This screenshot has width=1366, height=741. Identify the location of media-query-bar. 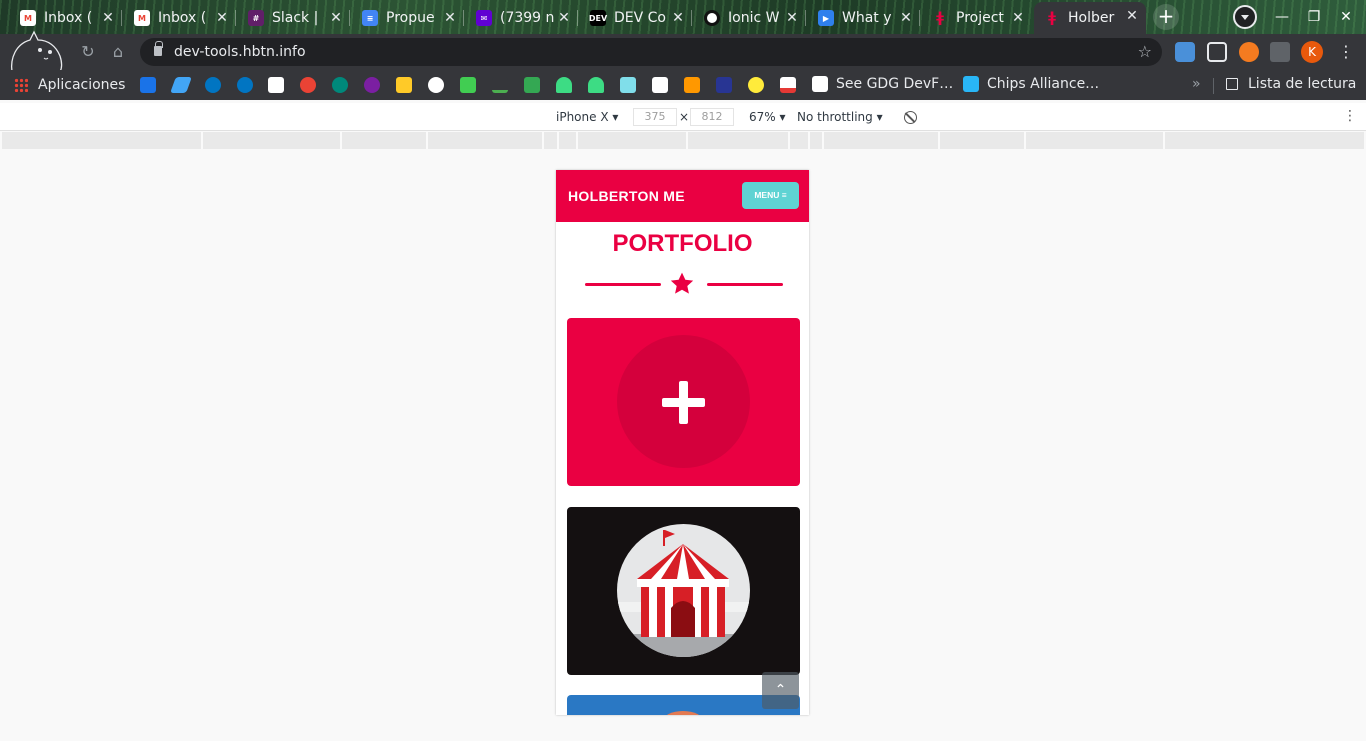
(683, 140).